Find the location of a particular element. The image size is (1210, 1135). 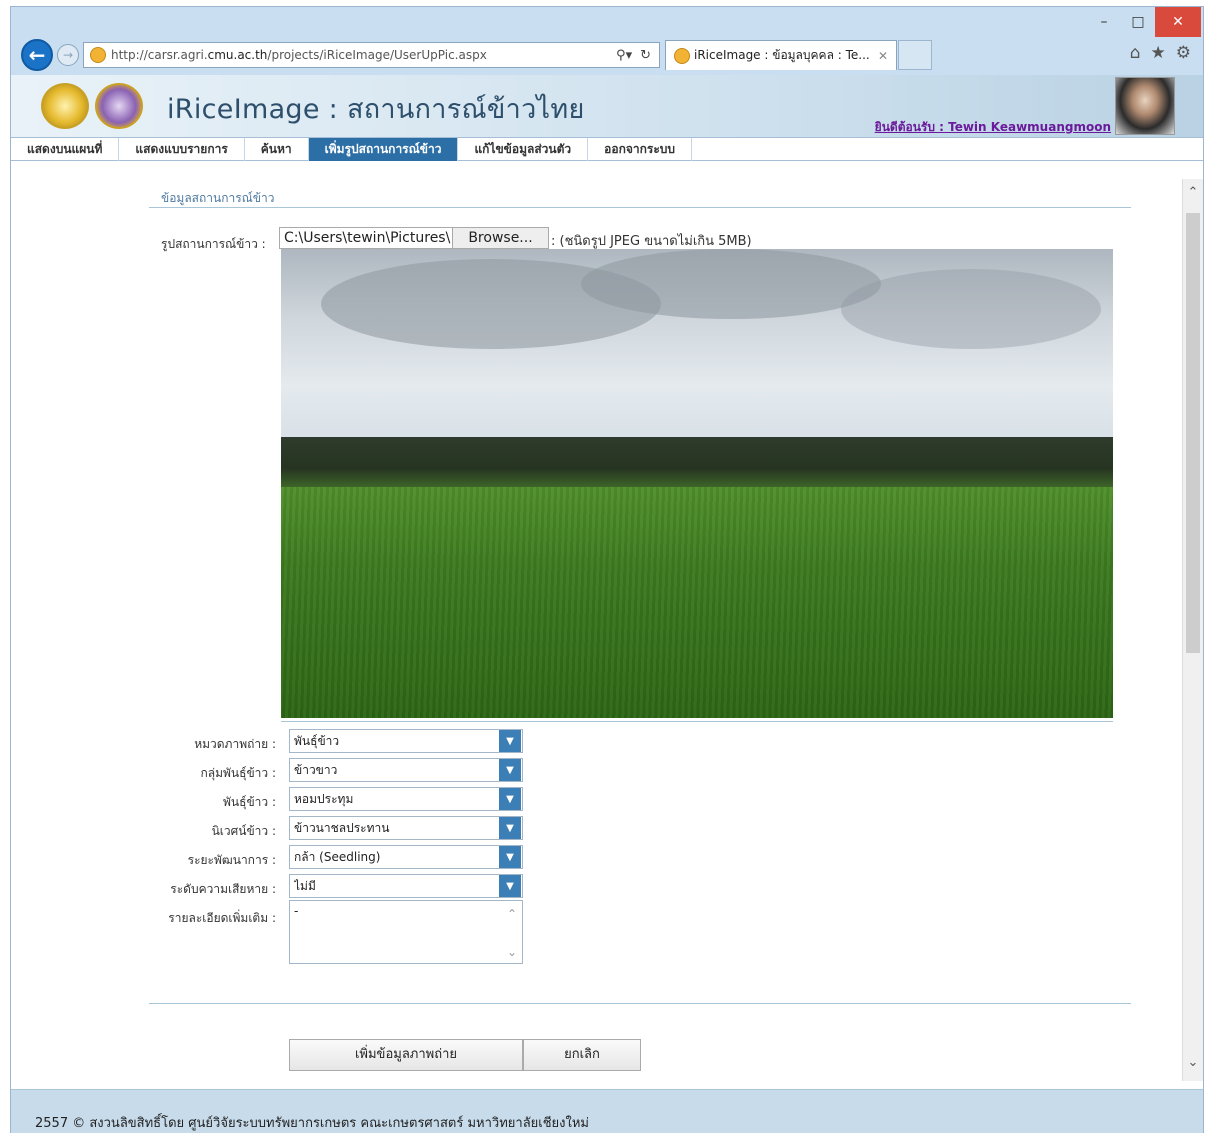

faculty-logo is located at coordinates (119, 106).